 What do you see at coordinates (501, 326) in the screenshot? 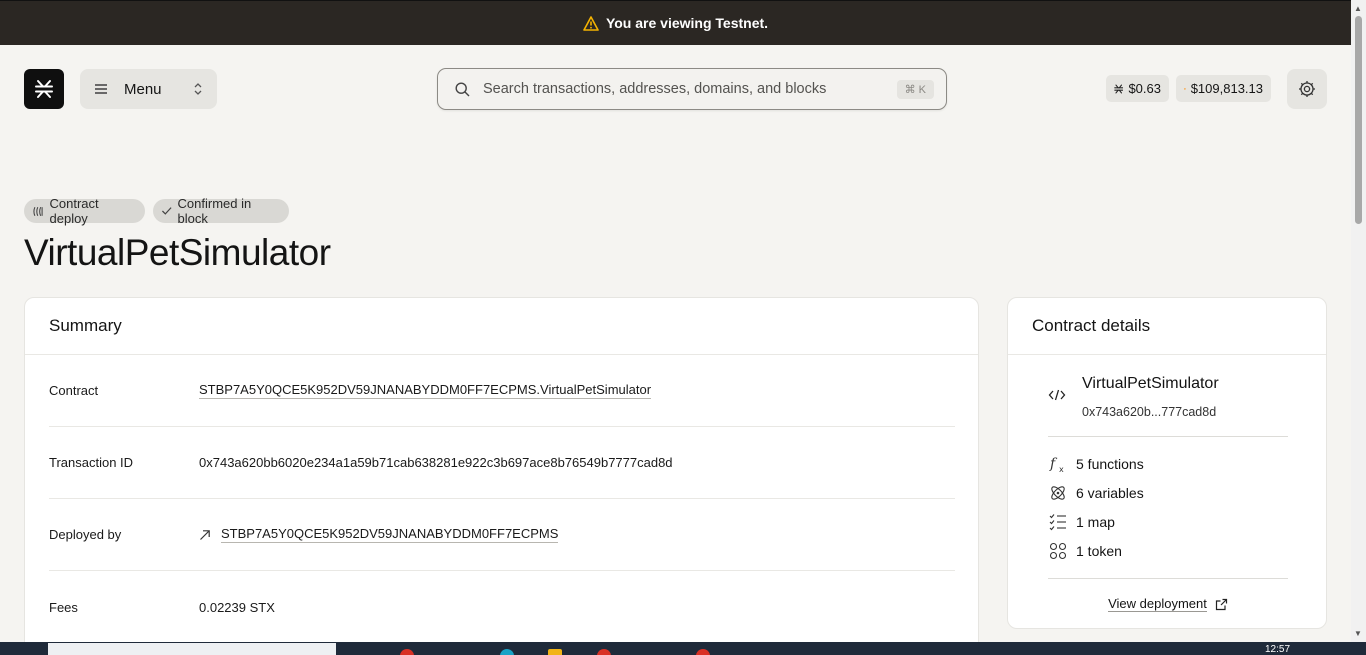
I see `summary-heading: Summary` at bounding box center [501, 326].